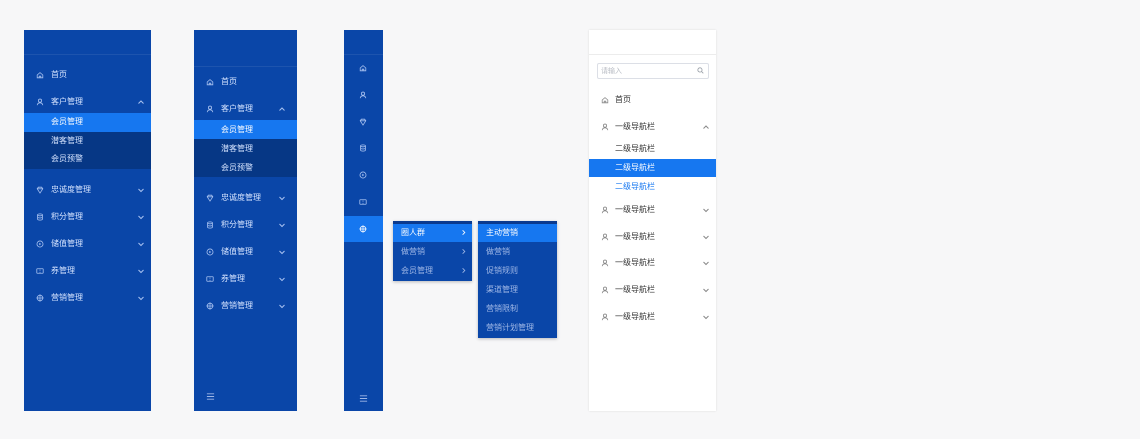 The width and height of the screenshot is (1140, 439). I want to click on flyout2-item-0: 主动营销, so click(517, 233).